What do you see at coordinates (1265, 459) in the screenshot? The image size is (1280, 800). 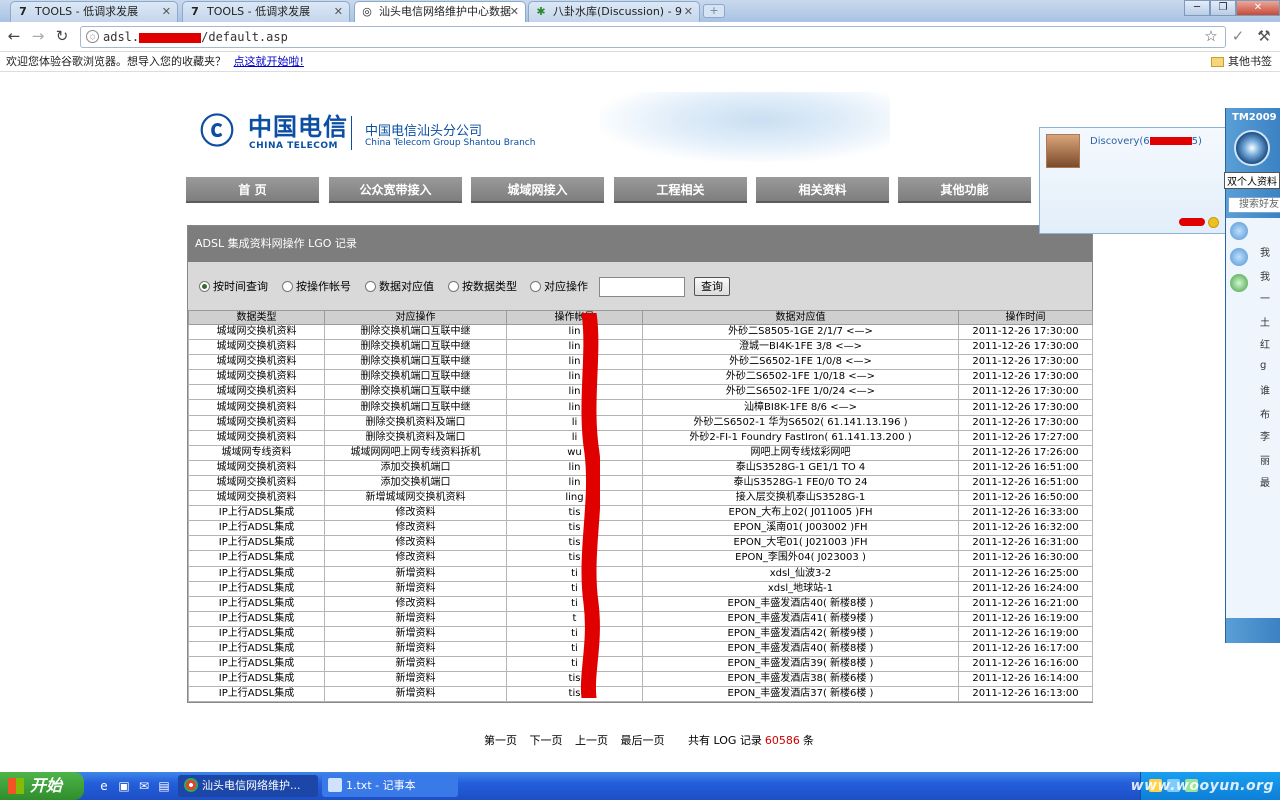 I see `contact-group: 丽` at bounding box center [1265, 459].